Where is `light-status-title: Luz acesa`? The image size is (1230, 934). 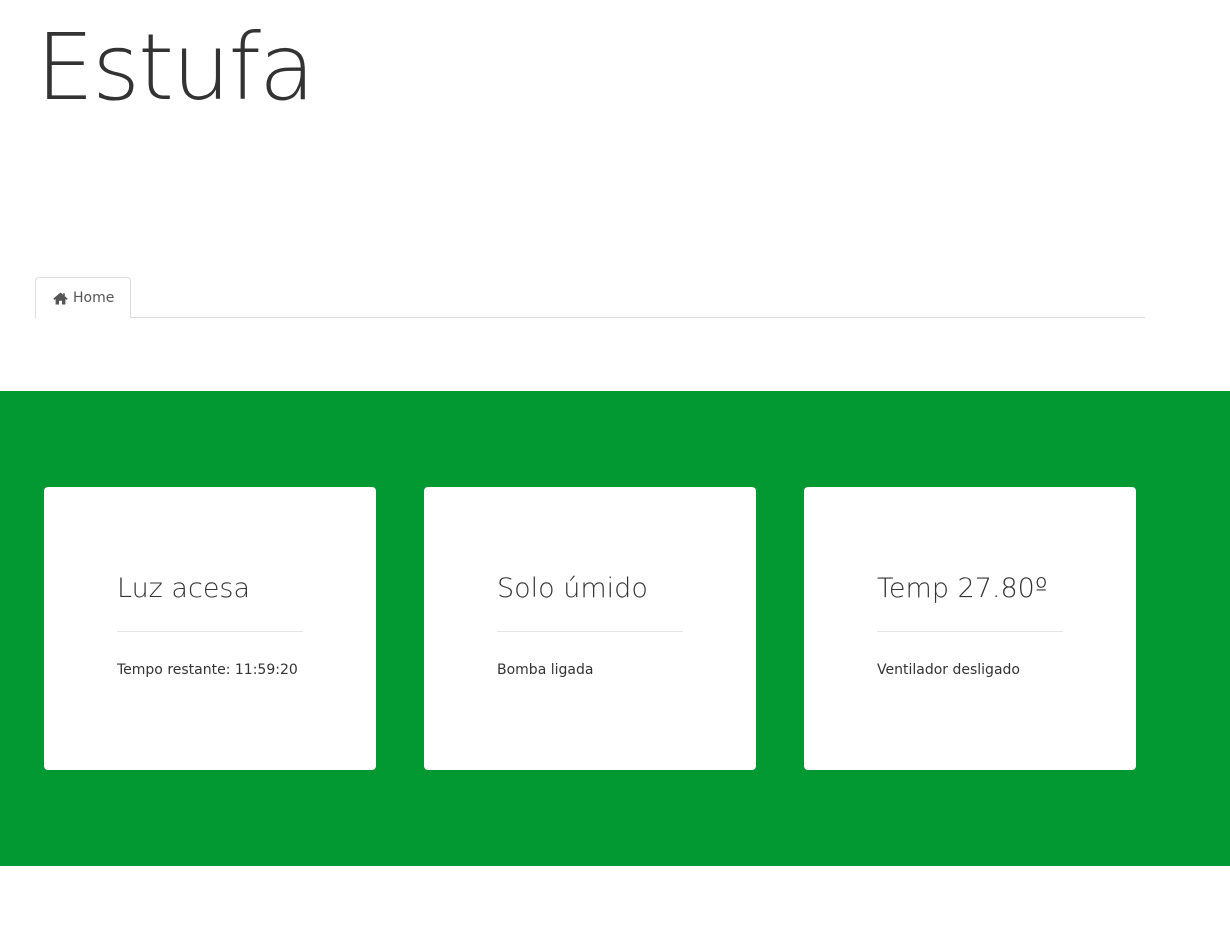 light-status-title: Luz acesa is located at coordinates (184, 588).